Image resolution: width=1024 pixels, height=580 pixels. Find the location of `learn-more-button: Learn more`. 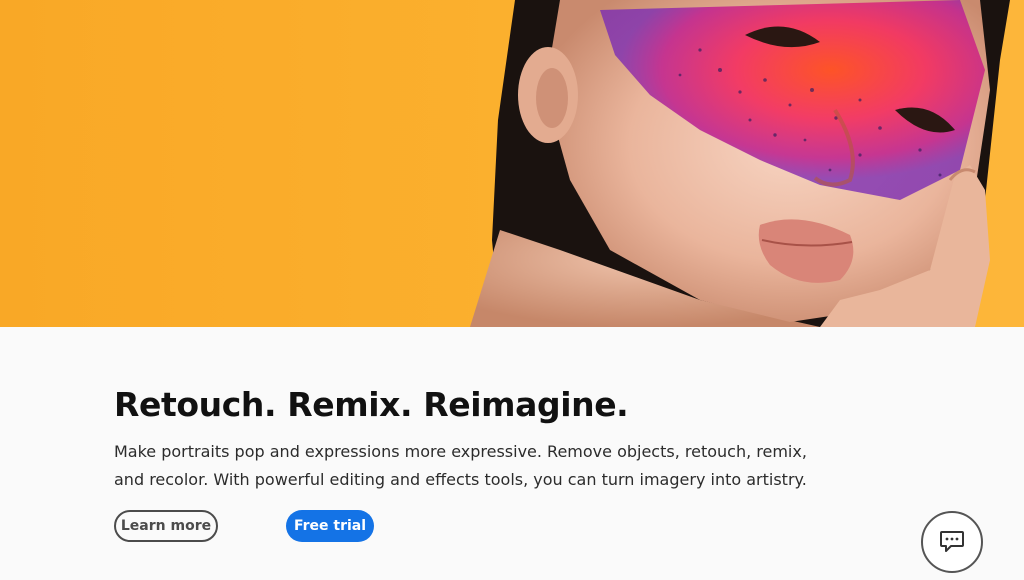

learn-more-button: Learn more is located at coordinates (166, 526).